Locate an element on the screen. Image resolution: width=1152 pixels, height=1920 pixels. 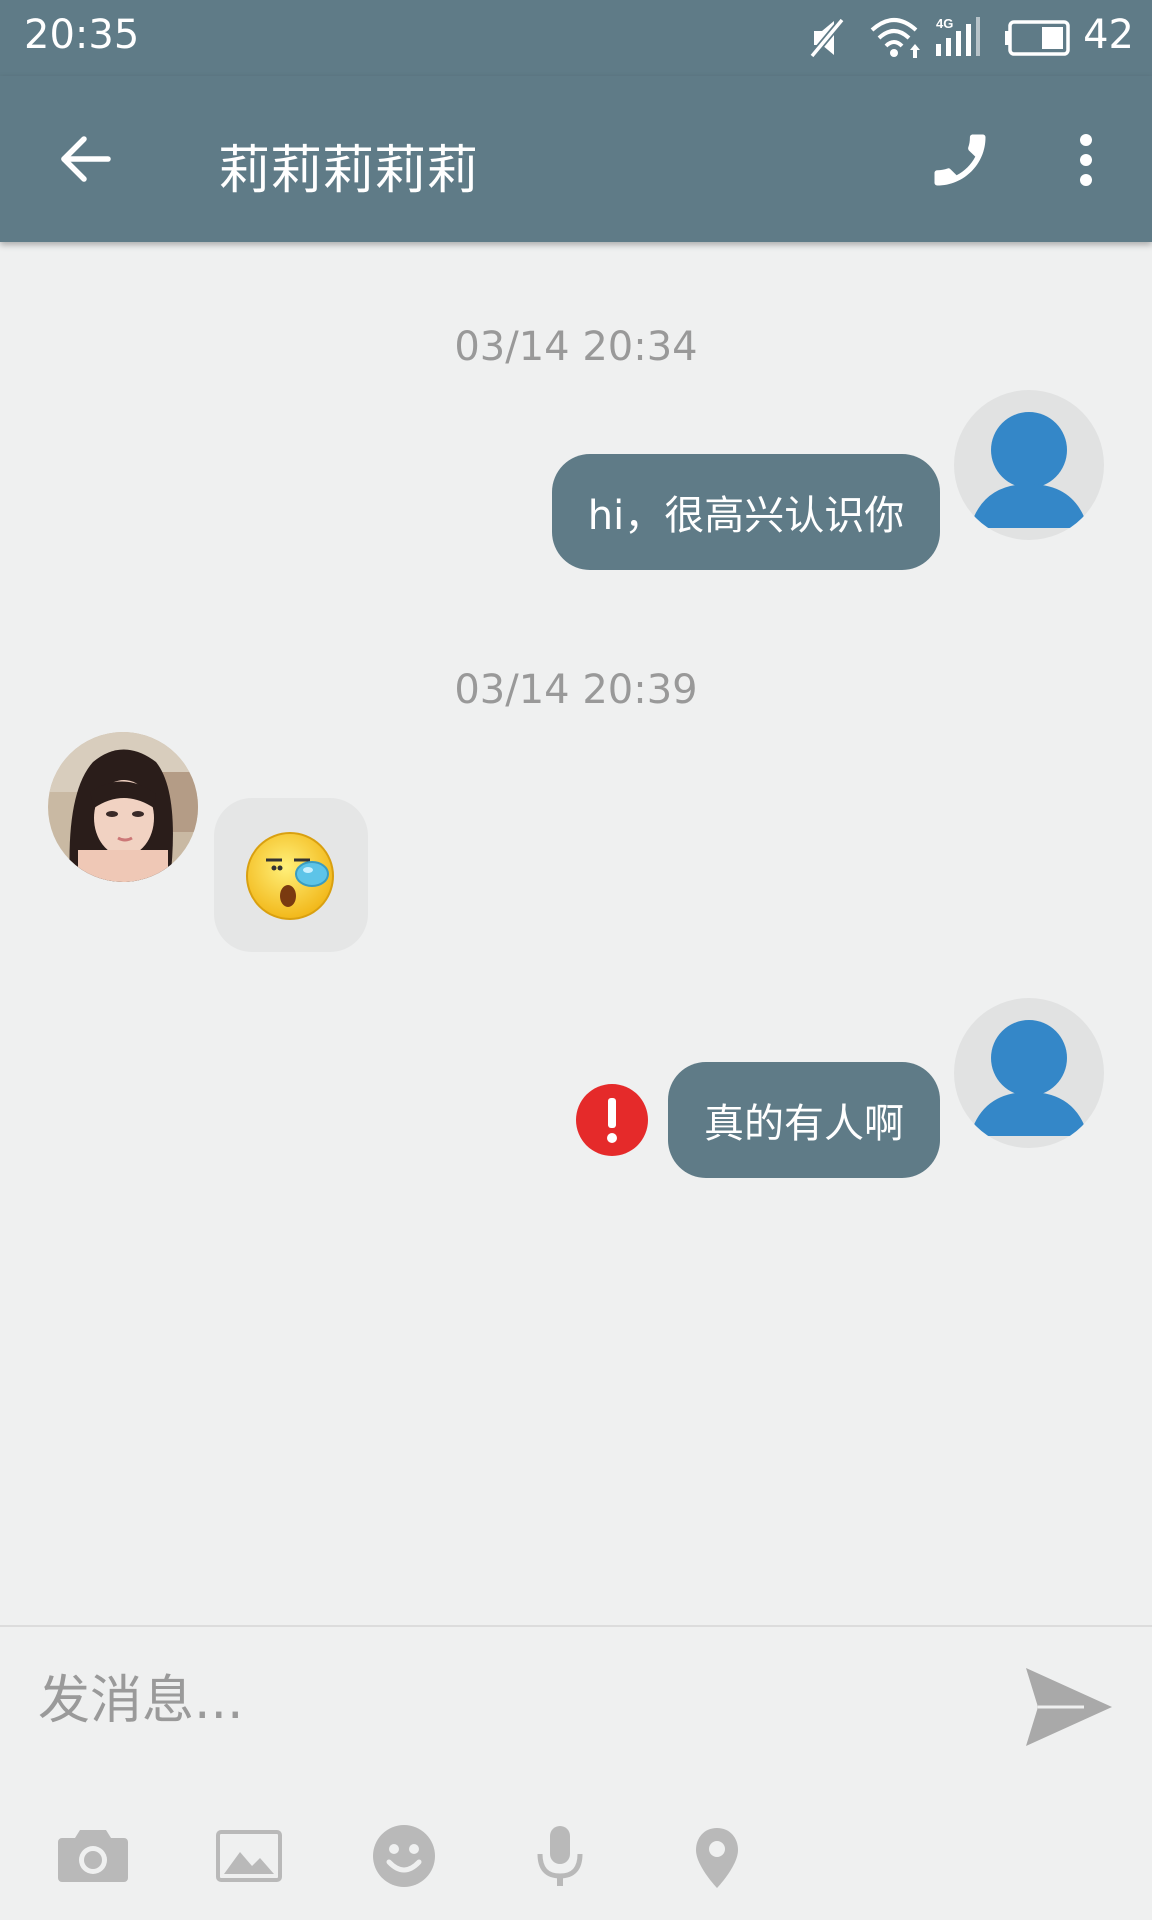
status-bar: 20:35 4G 42 is located at coordinates (576, 38).